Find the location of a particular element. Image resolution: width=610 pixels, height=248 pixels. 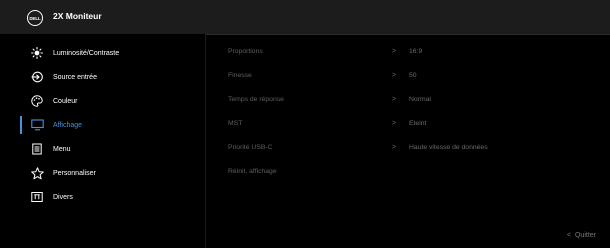

menu-icon is located at coordinates (37, 149).